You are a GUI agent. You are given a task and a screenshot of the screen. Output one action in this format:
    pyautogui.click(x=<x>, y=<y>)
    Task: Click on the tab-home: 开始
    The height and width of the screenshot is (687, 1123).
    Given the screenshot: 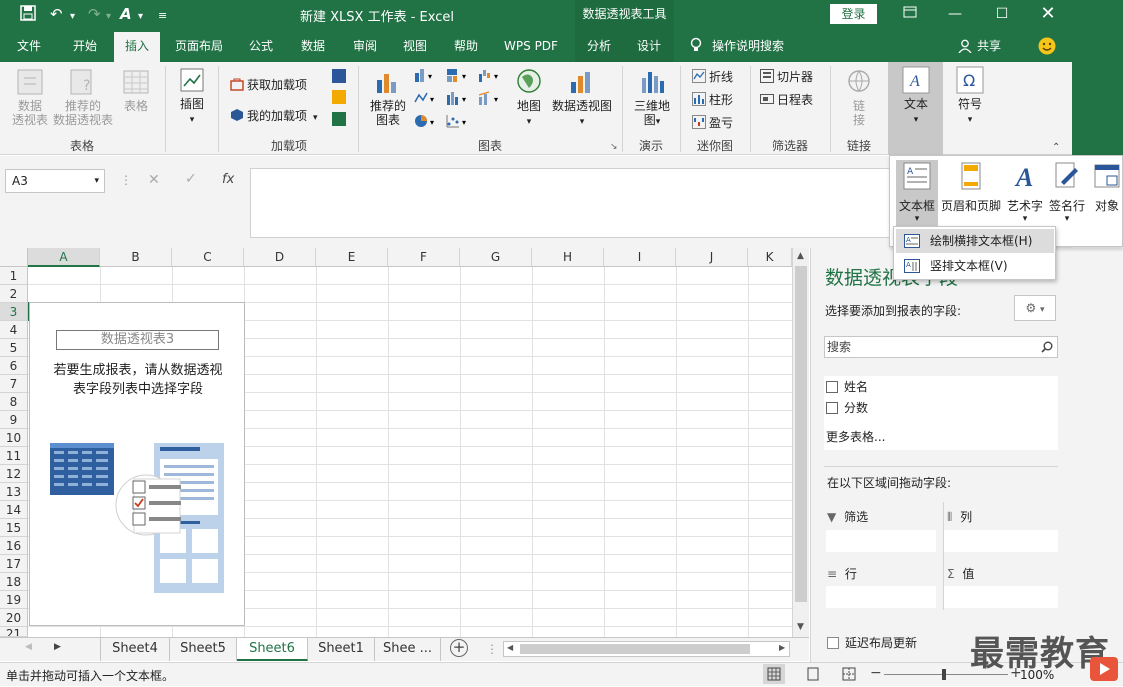 What is the action you would take?
    pyautogui.click(x=85, y=46)
    